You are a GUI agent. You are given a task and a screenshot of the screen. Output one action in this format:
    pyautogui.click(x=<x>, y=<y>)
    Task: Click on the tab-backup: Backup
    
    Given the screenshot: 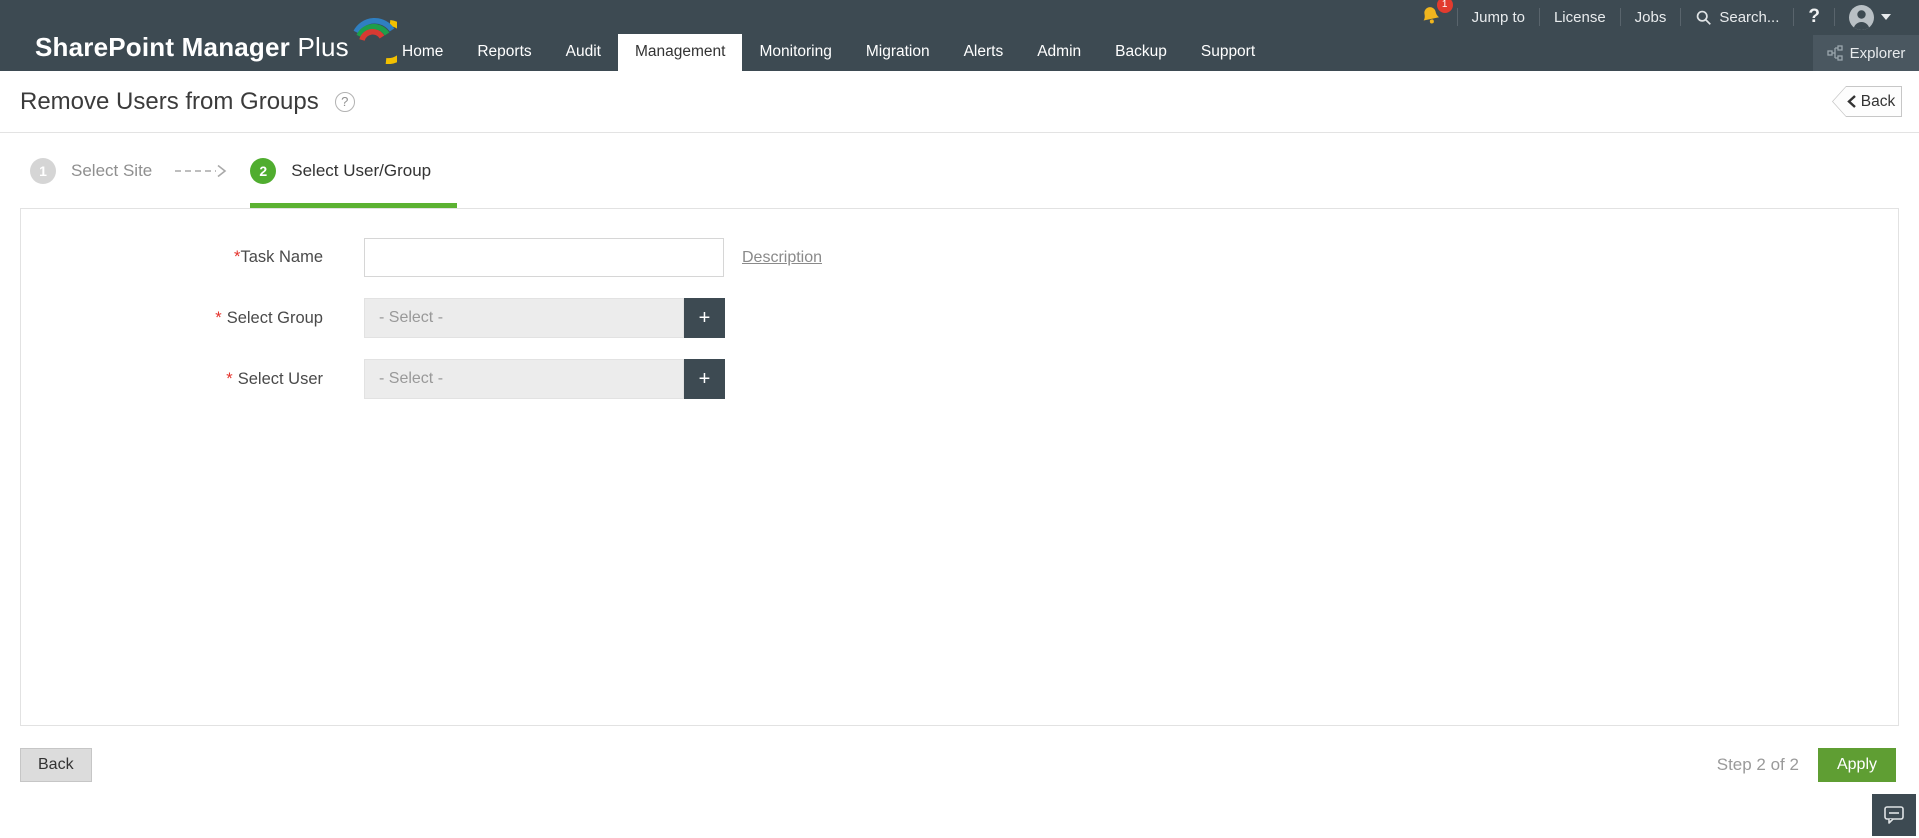 What is the action you would take?
    pyautogui.click(x=1141, y=52)
    